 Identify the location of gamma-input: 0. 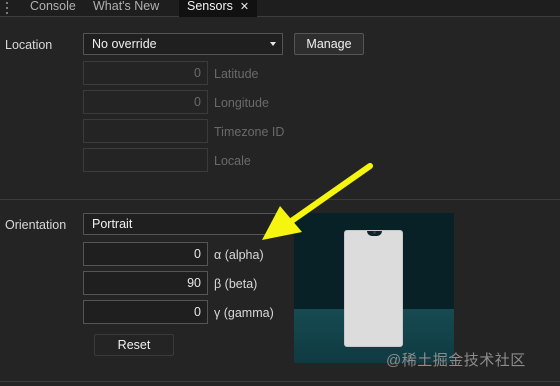
(145, 312).